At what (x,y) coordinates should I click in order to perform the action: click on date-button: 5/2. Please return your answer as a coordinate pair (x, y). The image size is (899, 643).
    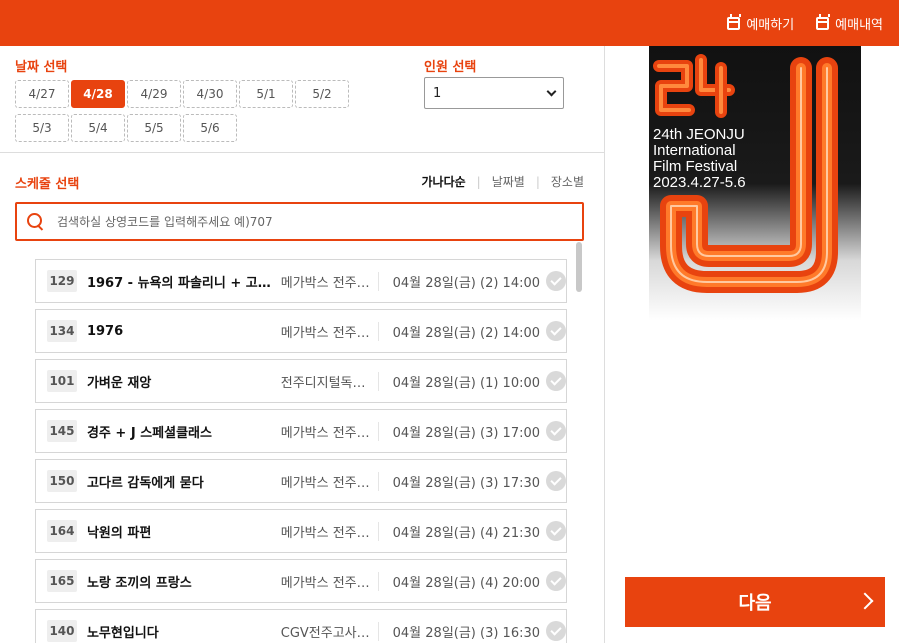
    Looking at the image, I should click on (322, 94).